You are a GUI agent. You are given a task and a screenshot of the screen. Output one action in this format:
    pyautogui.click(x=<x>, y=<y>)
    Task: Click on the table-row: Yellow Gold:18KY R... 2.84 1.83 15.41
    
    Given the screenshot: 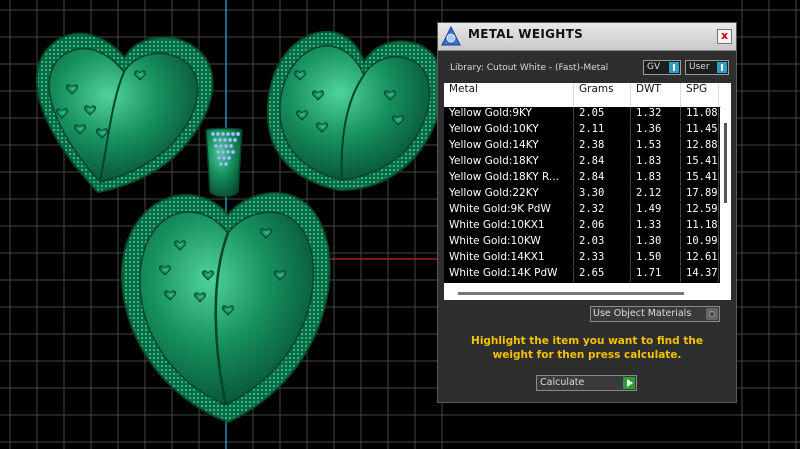 What is the action you would take?
    pyautogui.click(x=582, y=179)
    